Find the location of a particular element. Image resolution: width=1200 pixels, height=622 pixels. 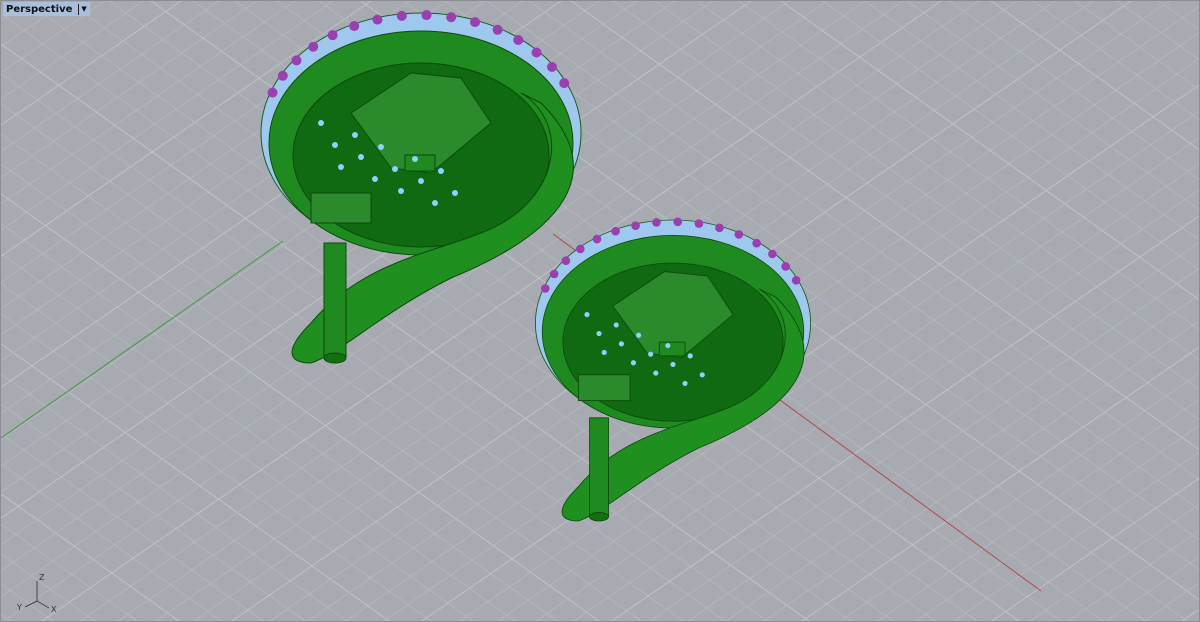

viewport-title-tab: Perspective ▼ is located at coordinates (46, 9).